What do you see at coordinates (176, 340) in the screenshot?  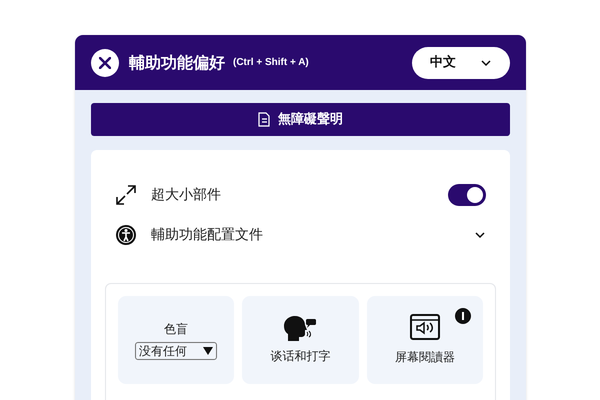 I see `feature-tile: 色盲 没有任何` at bounding box center [176, 340].